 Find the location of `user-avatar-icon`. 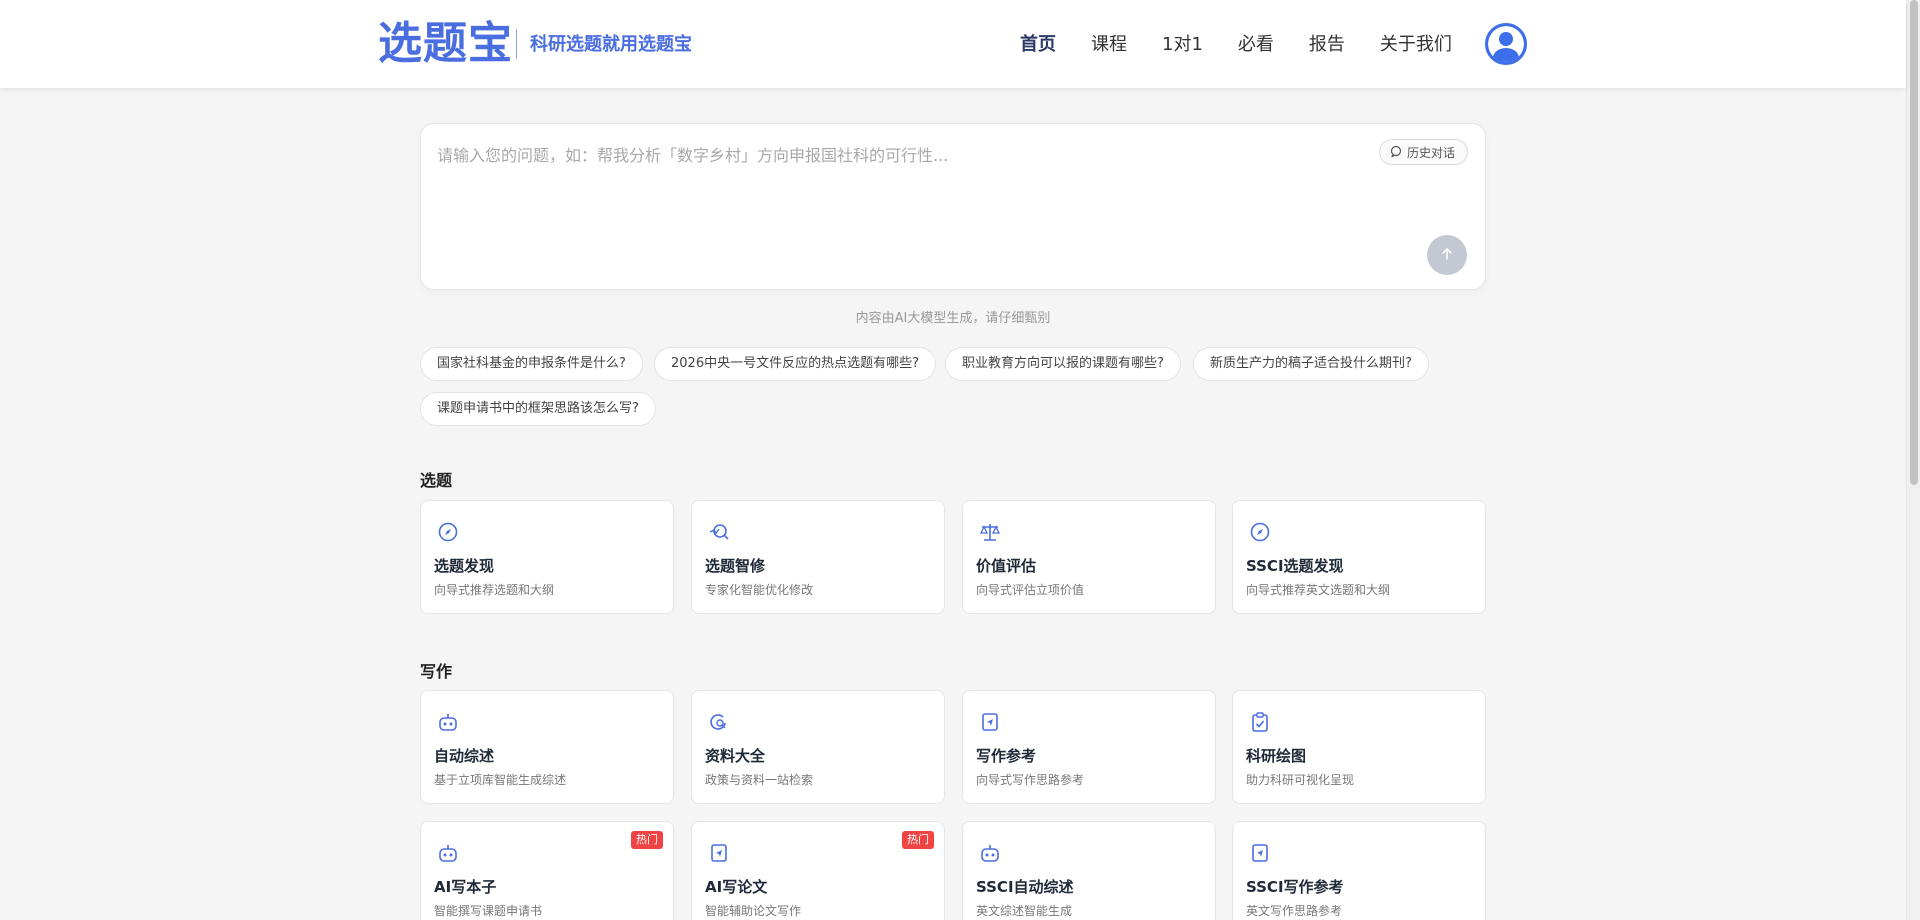

user-avatar-icon is located at coordinates (1506, 44).